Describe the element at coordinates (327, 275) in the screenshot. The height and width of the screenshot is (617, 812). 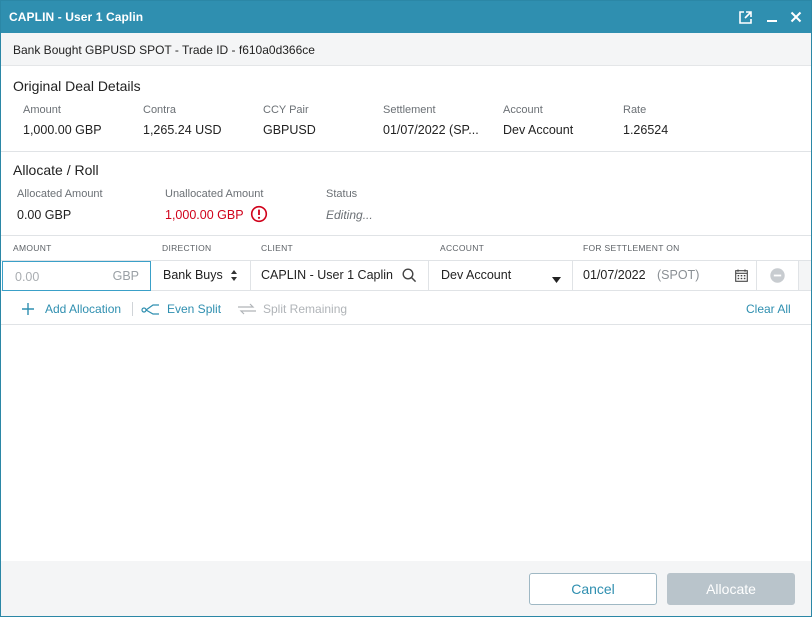
I see `client-value: CAPLIN - User 1 Caplin` at that location.